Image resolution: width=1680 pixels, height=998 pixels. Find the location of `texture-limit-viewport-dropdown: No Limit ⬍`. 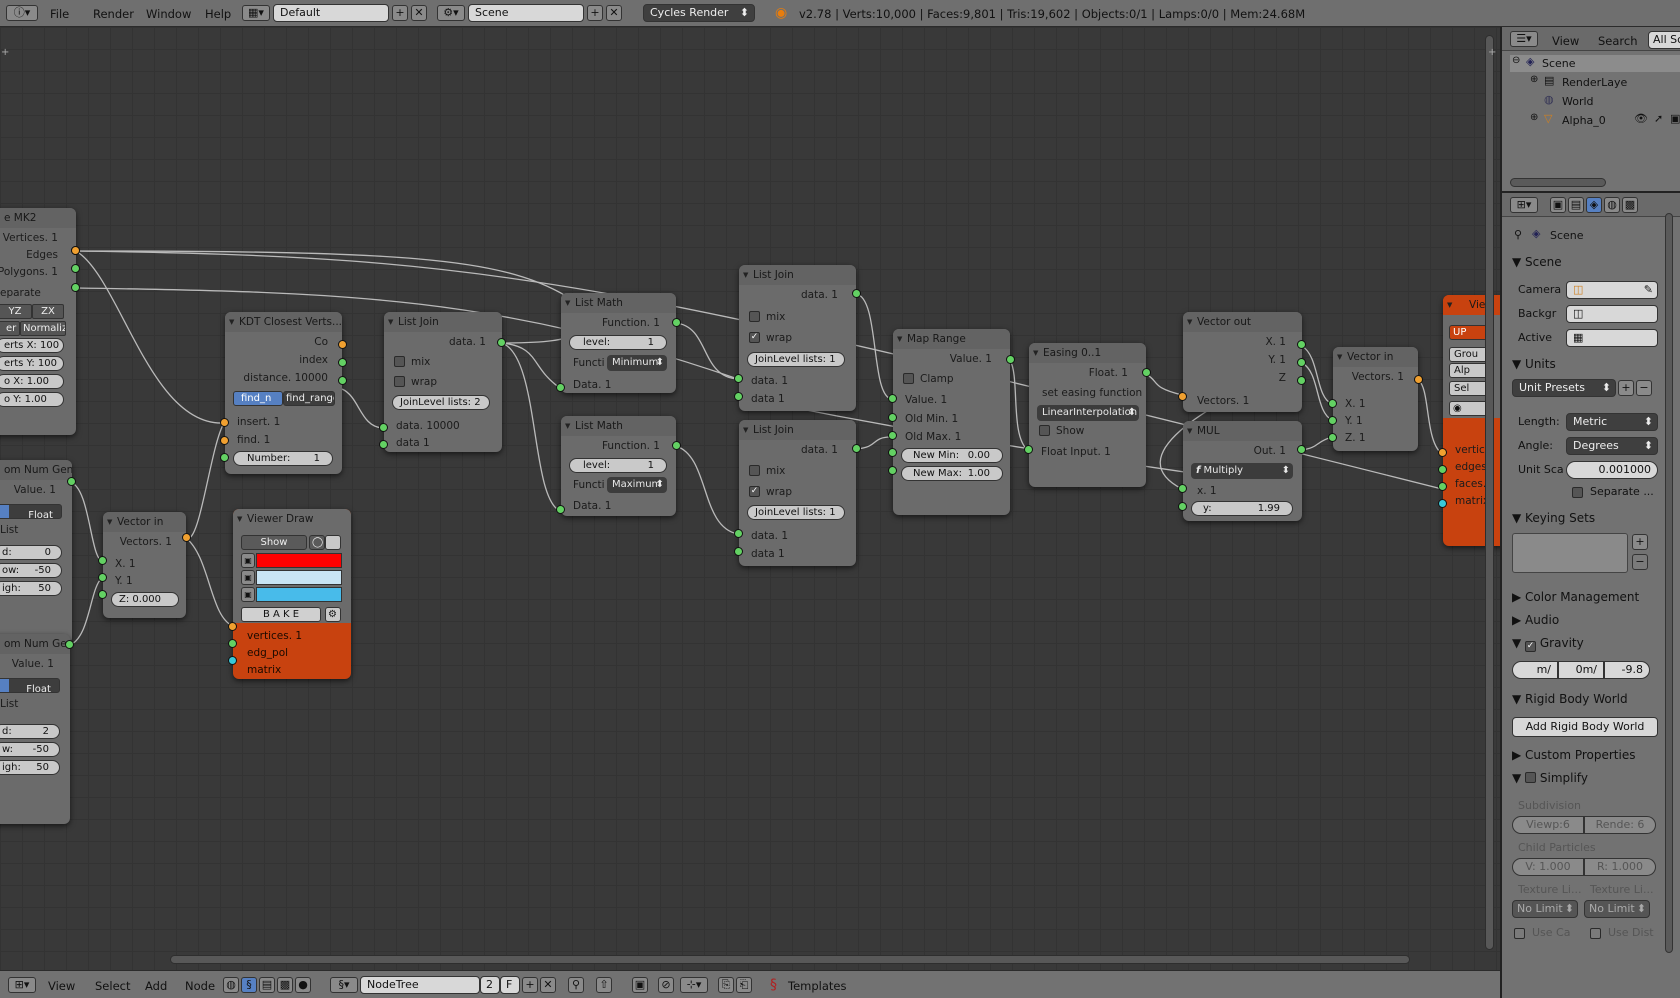

texture-limit-viewport-dropdown: No Limit ⬍ is located at coordinates (1545, 909).